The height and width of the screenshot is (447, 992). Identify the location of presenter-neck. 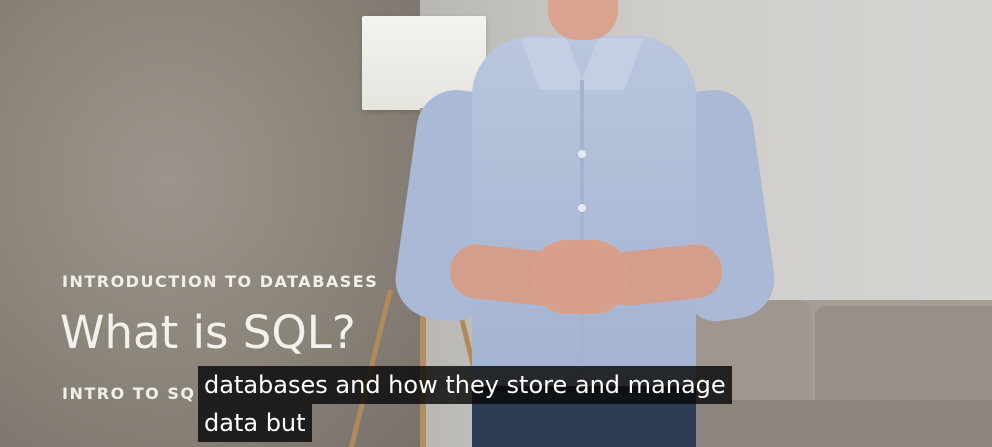
(583, 20).